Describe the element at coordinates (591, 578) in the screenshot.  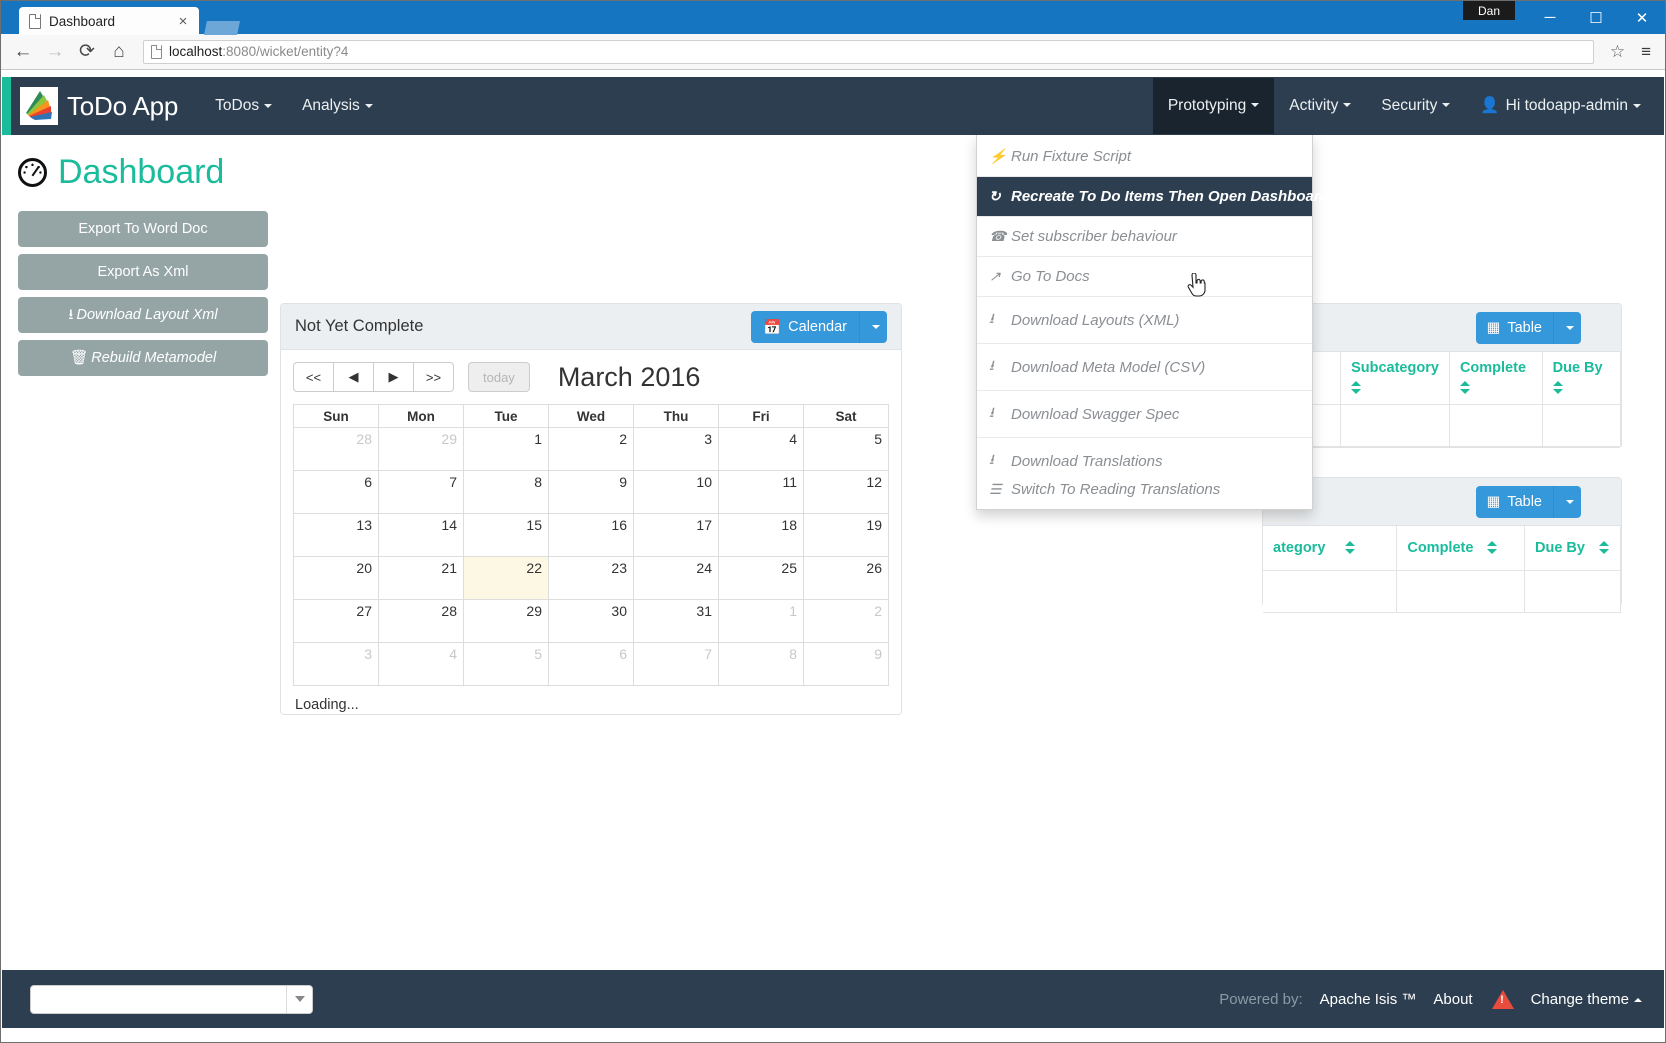
I see `calendar-day-cell: 23` at that location.